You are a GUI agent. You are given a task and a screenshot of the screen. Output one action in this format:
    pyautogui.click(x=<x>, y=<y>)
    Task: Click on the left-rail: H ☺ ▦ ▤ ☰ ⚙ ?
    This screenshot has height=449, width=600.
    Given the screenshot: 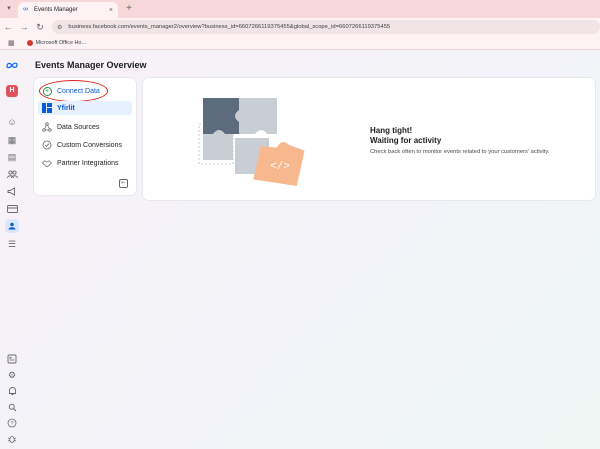 What is the action you would take?
    pyautogui.click(x=12, y=249)
    